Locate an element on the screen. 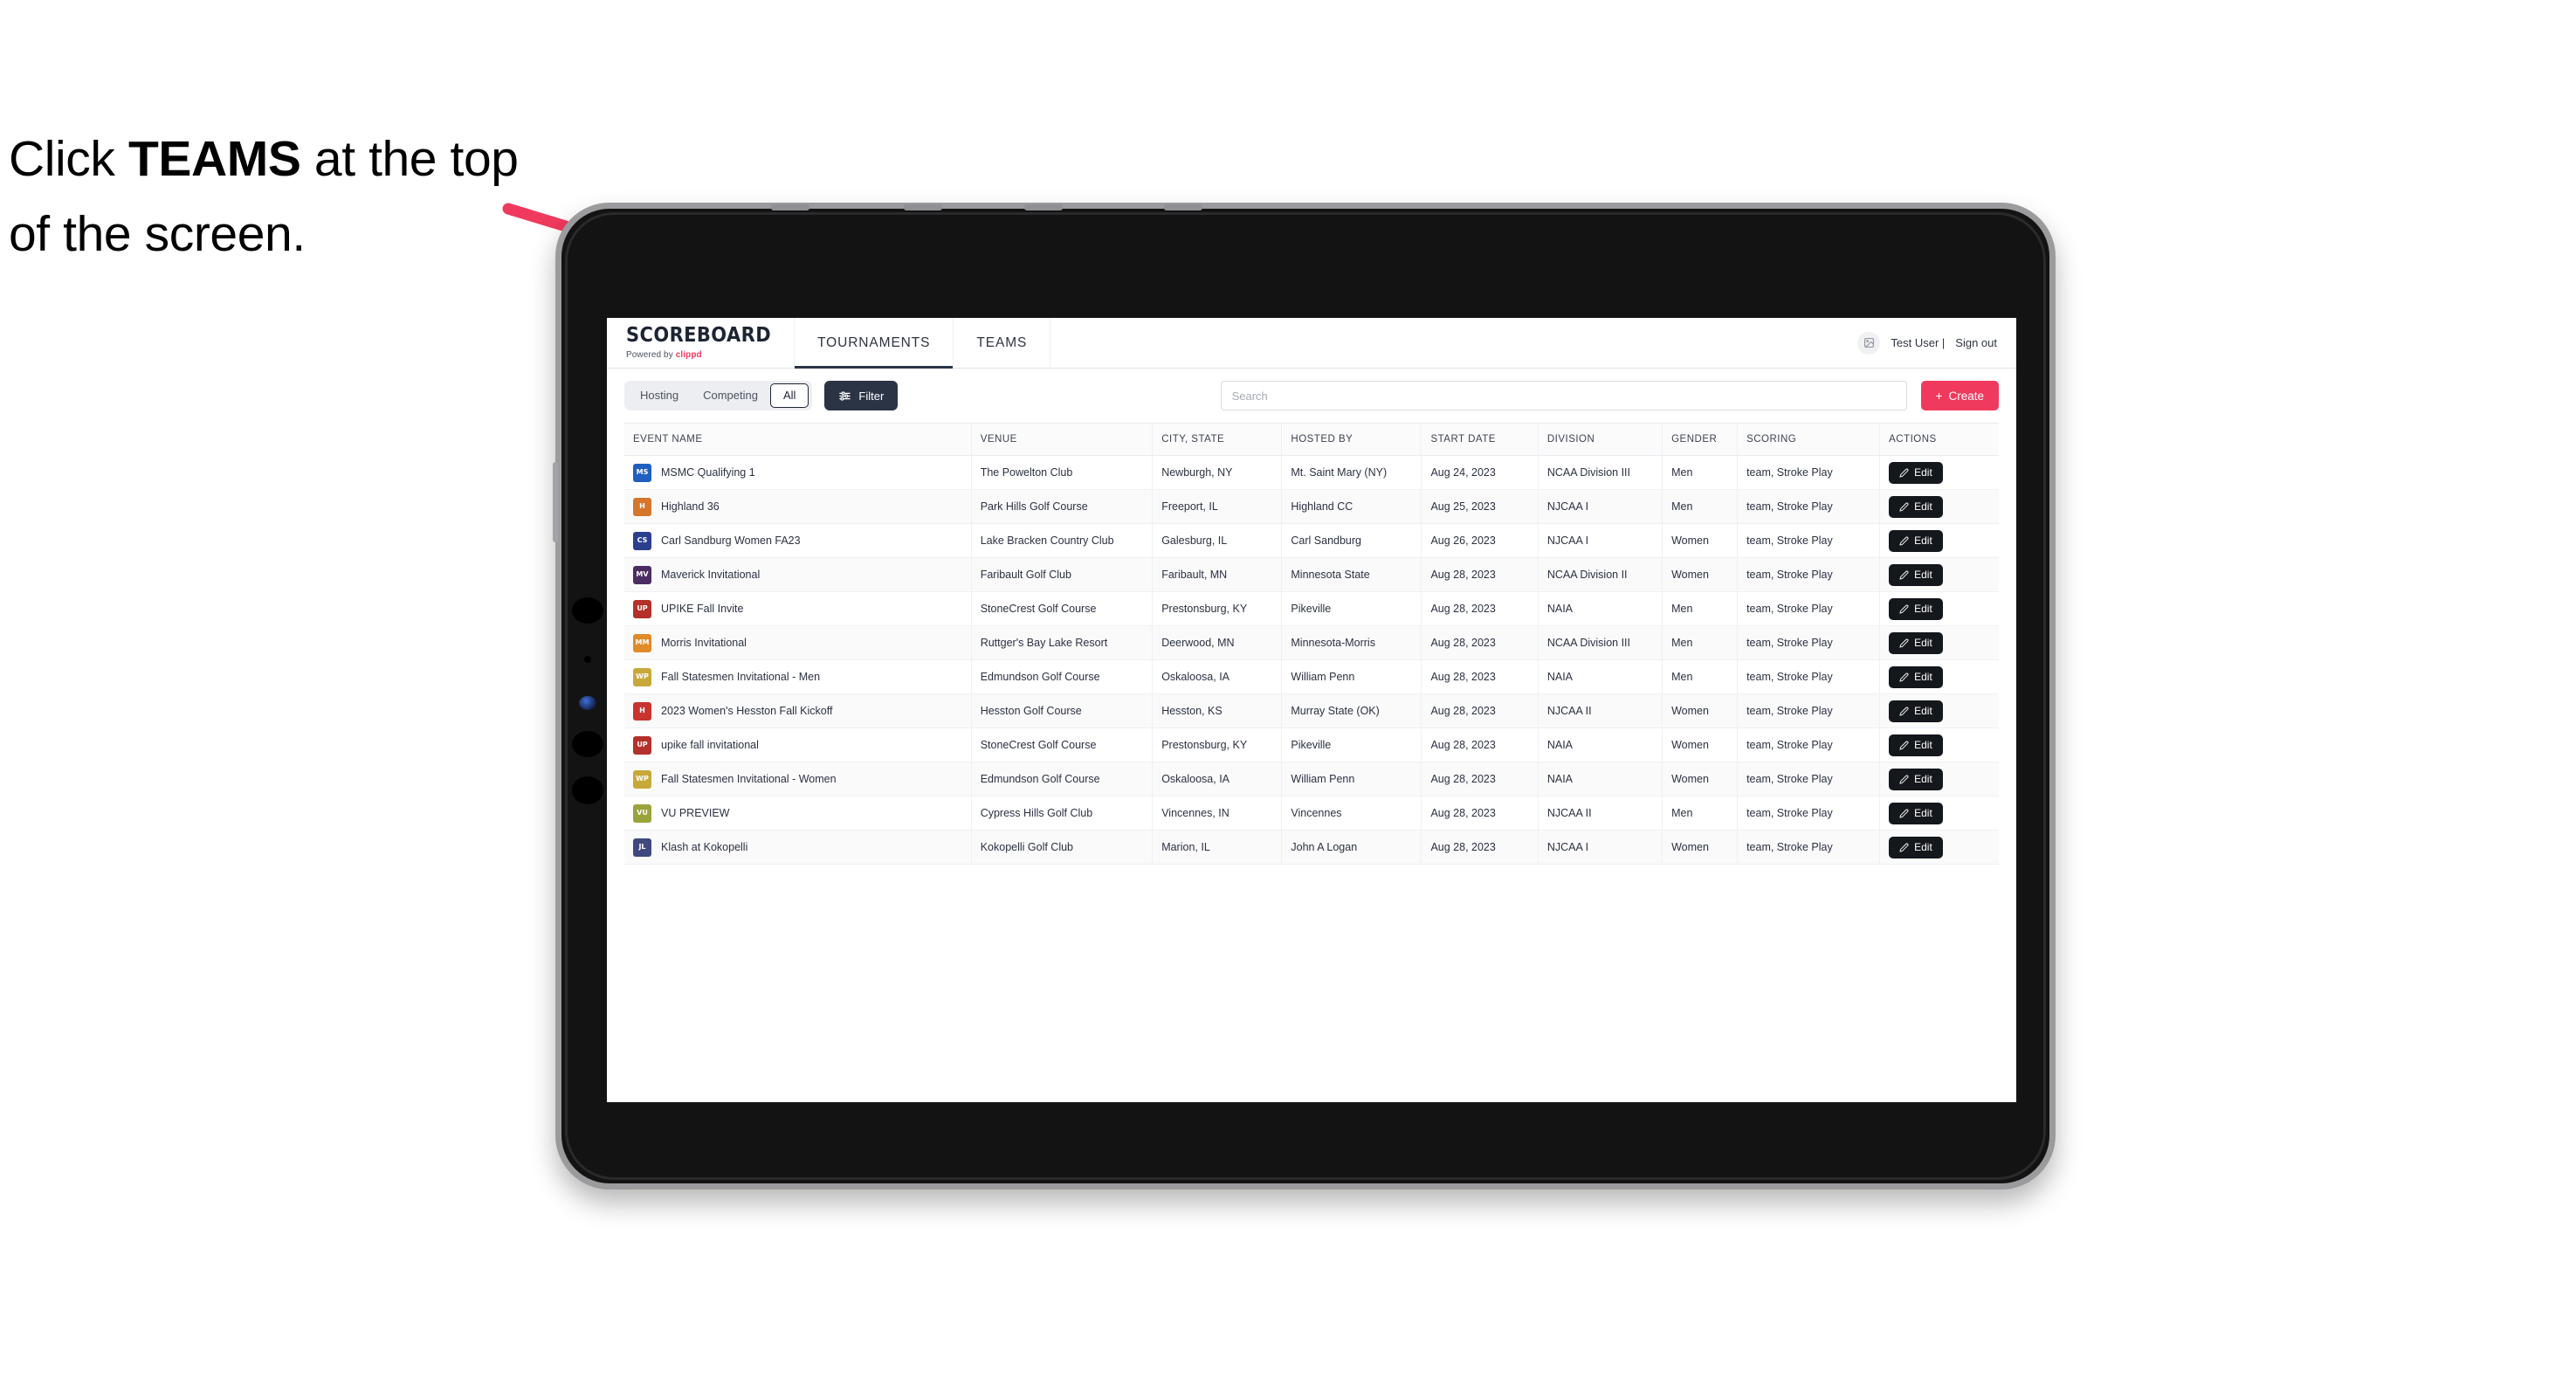  device-side-button is located at coordinates (555, 502).